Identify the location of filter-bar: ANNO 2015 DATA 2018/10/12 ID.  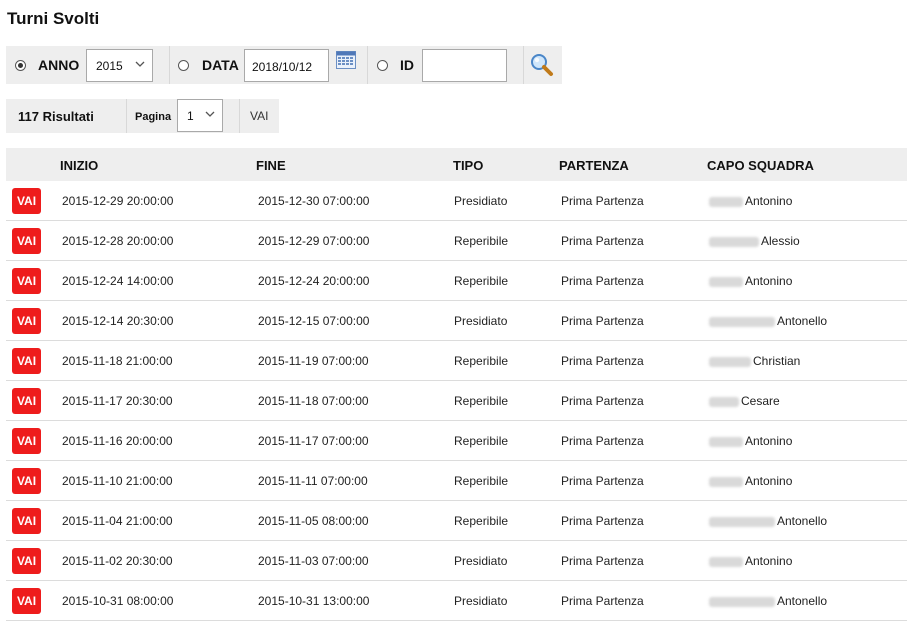
(284, 65).